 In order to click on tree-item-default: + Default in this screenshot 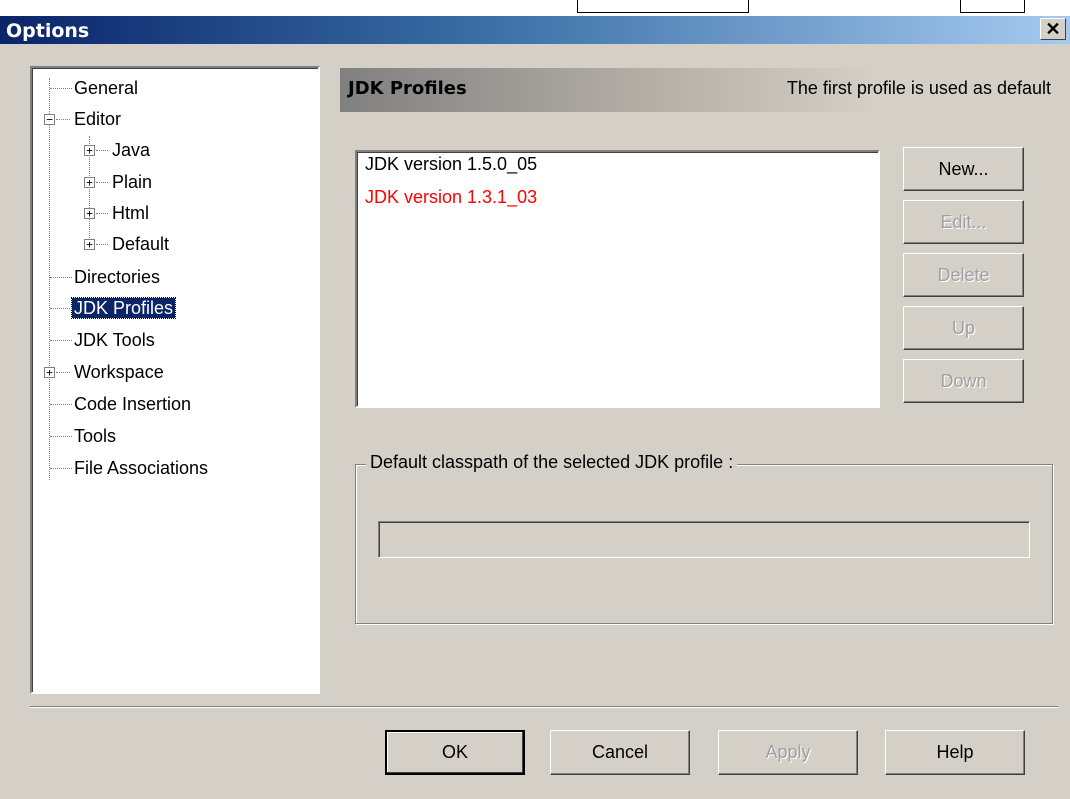, I will do `click(126, 244)`.